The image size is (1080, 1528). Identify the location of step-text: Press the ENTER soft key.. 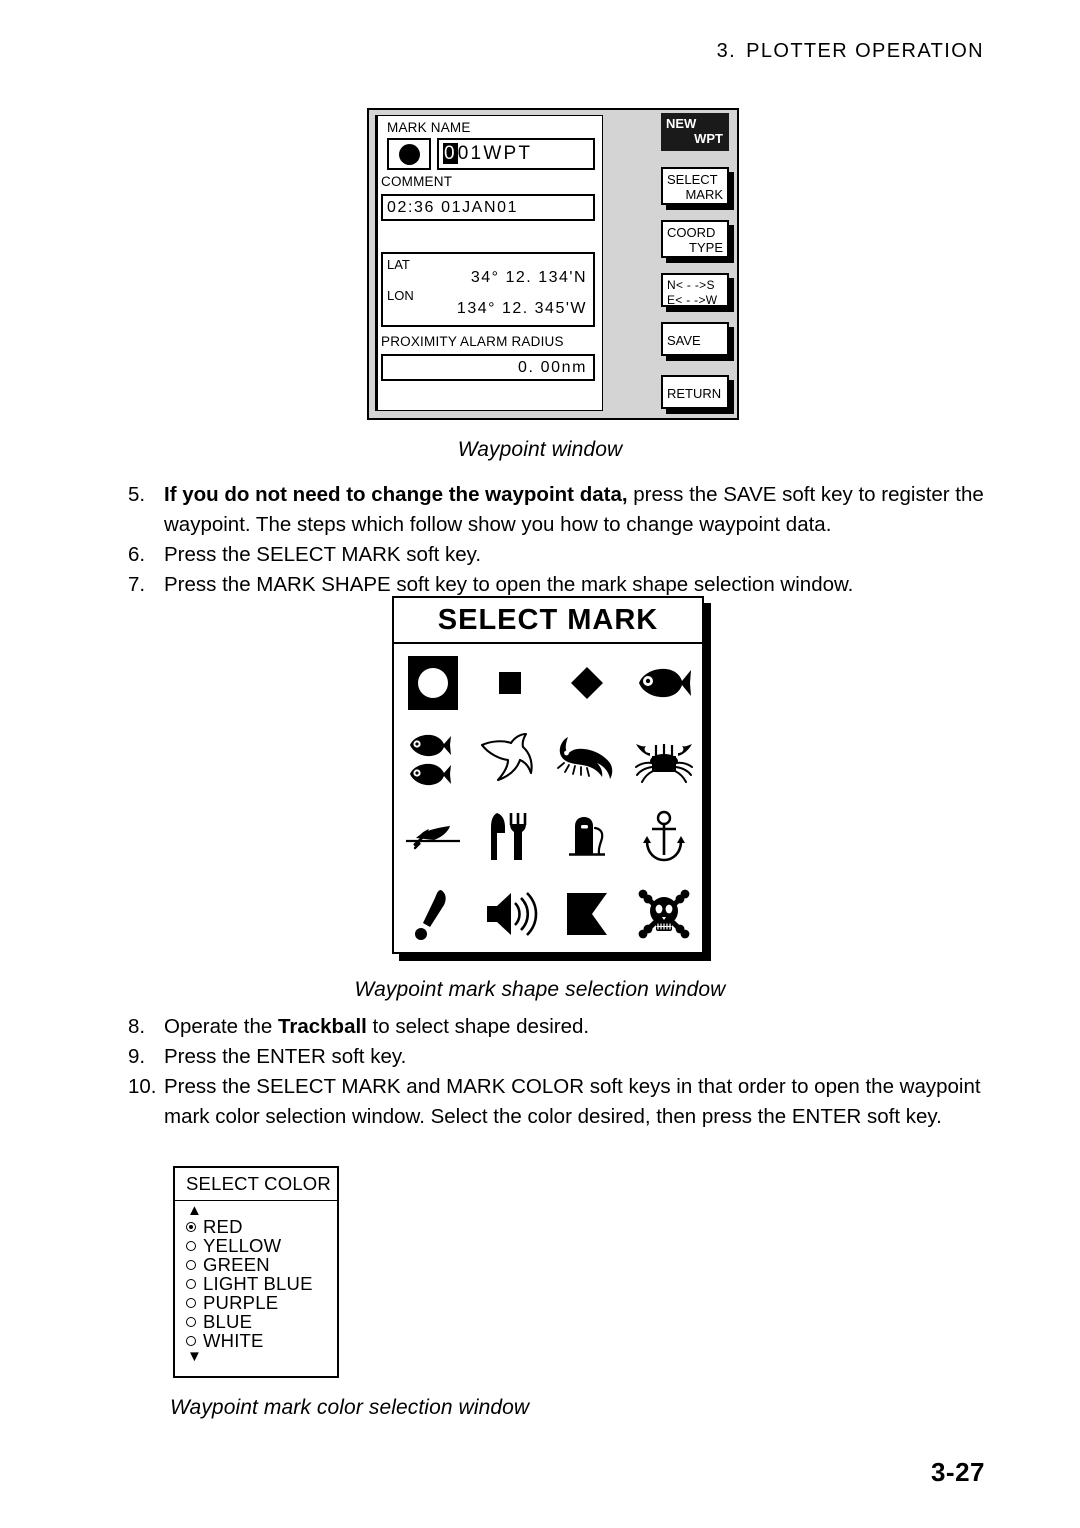
(285, 1056).